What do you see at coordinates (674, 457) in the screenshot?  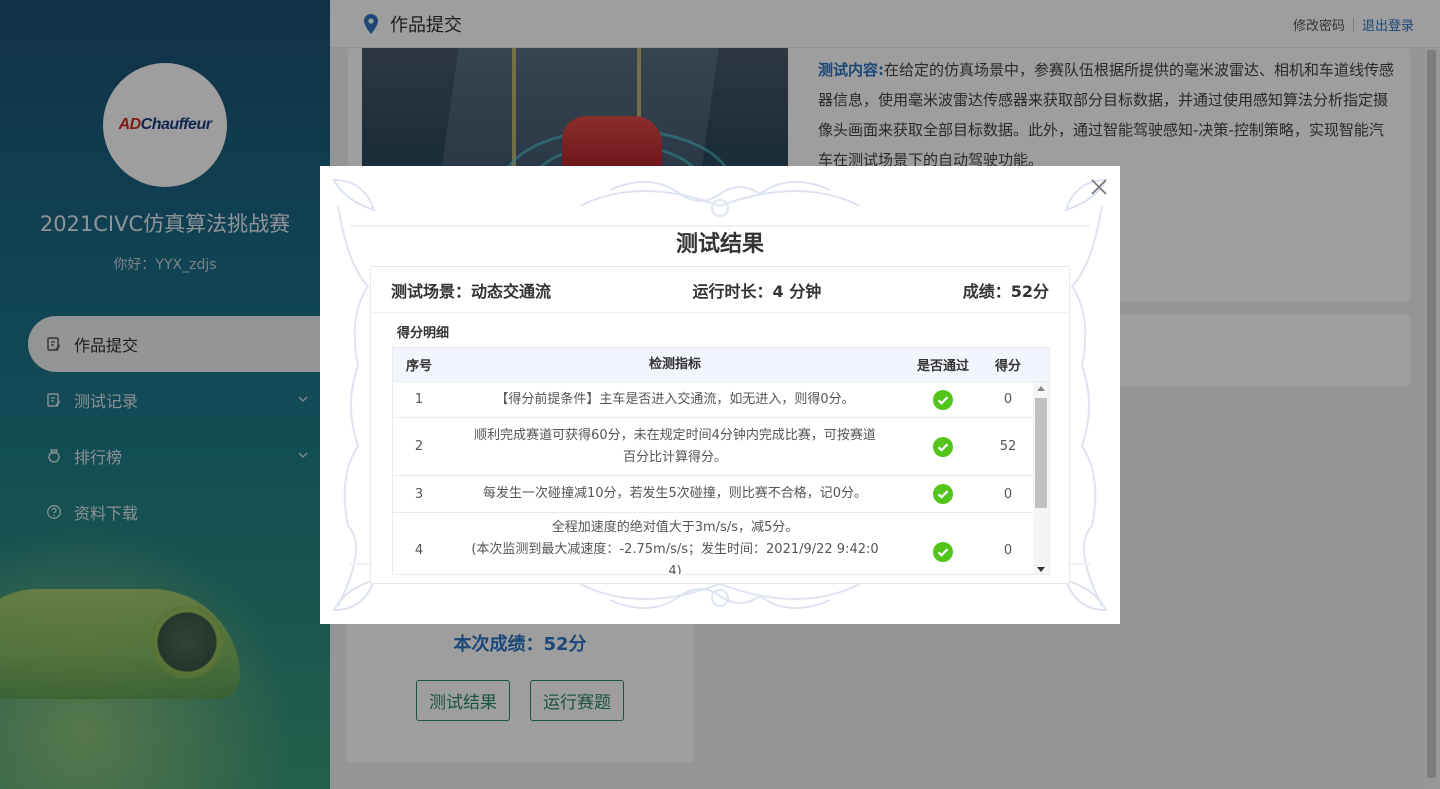 I see `row-metric-line: 百分比计算得分。` at bounding box center [674, 457].